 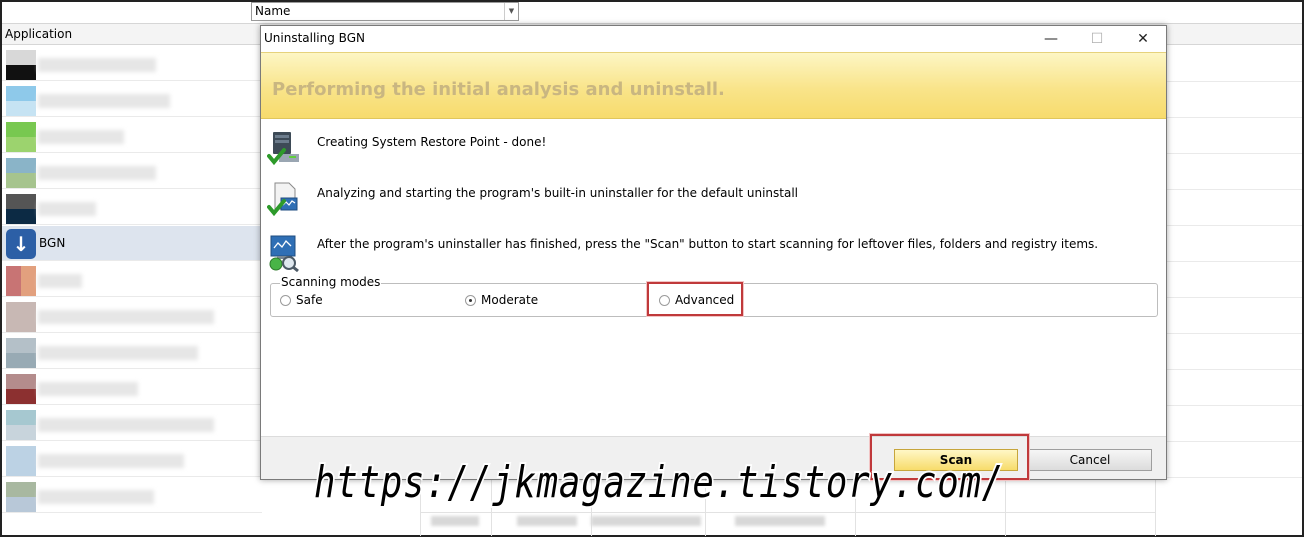 What do you see at coordinates (331, 282) in the screenshot?
I see `scanning-modes-legend: Scanning modes` at bounding box center [331, 282].